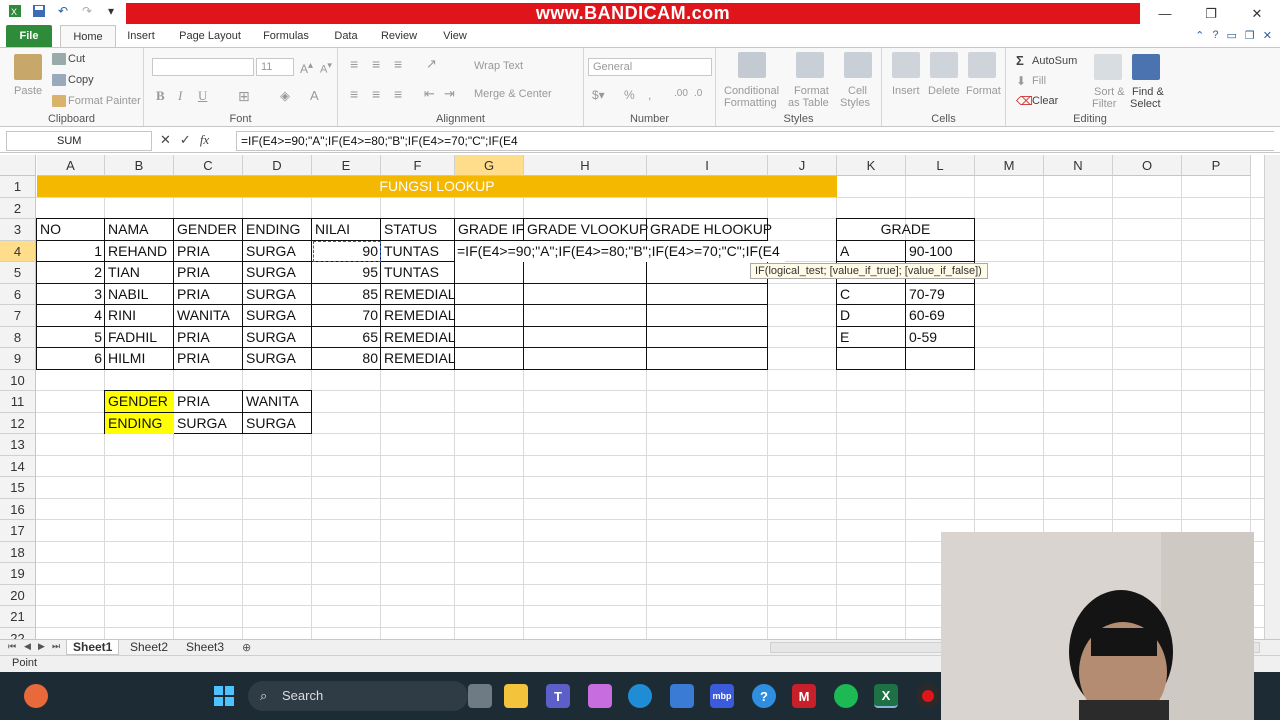 This screenshot has width=1280, height=720. What do you see at coordinates (354, 94) in the screenshot?
I see `align-left-icon: ≡` at bounding box center [354, 94].